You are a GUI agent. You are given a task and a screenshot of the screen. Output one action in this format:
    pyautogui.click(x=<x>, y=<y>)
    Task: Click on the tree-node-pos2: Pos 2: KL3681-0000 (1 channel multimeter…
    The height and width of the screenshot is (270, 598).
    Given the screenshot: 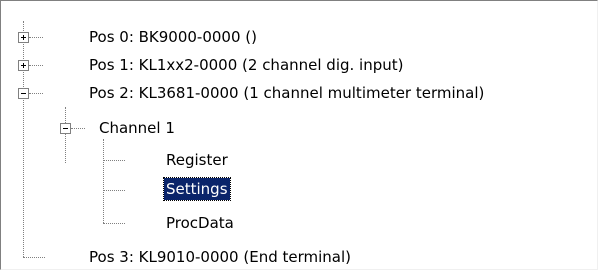 What is the action you would take?
    pyautogui.click(x=286, y=93)
    